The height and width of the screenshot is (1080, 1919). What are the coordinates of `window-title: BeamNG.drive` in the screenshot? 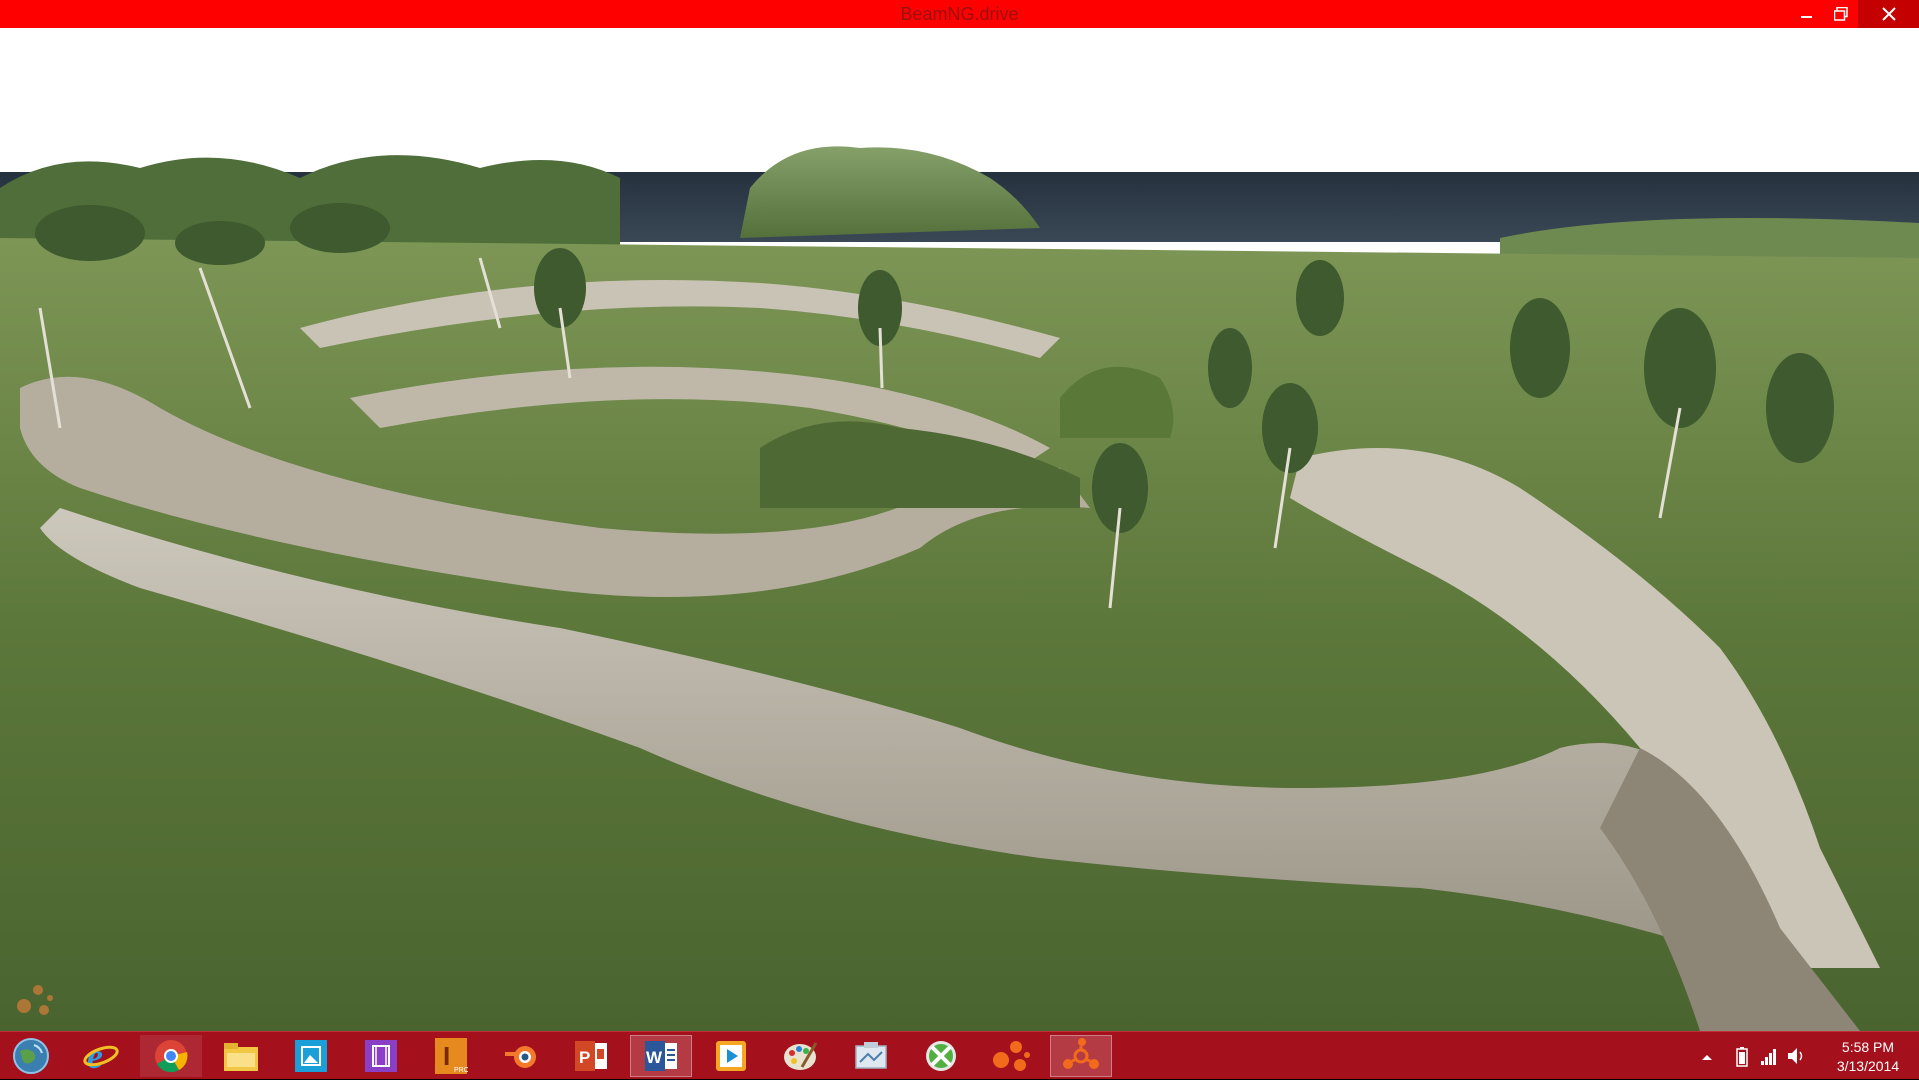 It's located at (959, 14).